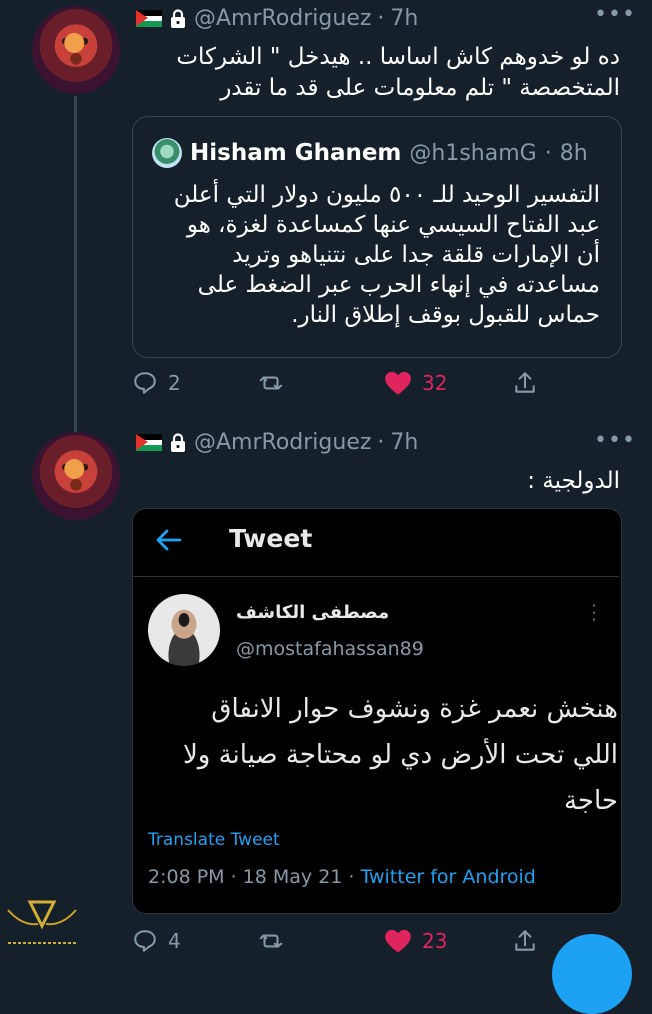 The height and width of the screenshot is (1014, 652). What do you see at coordinates (448, 877) in the screenshot?
I see `tweet-source: Twitter for Android` at bounding box center [448, 877].